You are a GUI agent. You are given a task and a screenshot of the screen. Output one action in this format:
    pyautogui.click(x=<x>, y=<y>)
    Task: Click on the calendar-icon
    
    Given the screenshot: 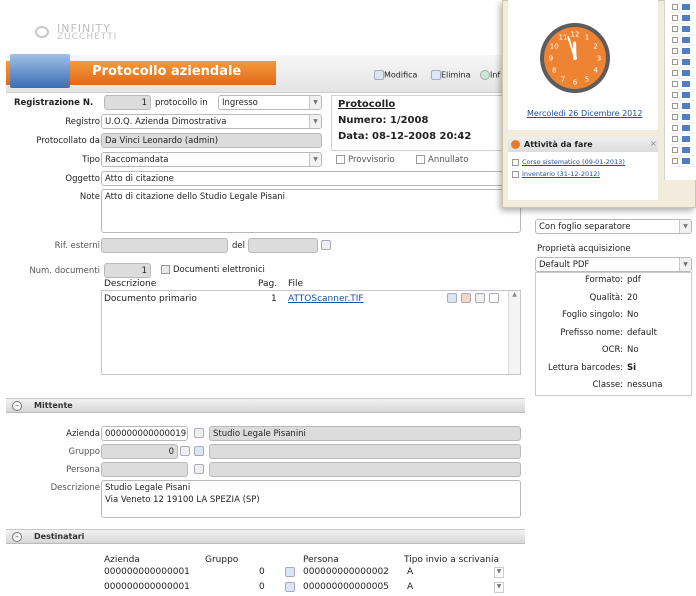 What is the action you would take?
    pyautogui.click(x=326, y=245)
    